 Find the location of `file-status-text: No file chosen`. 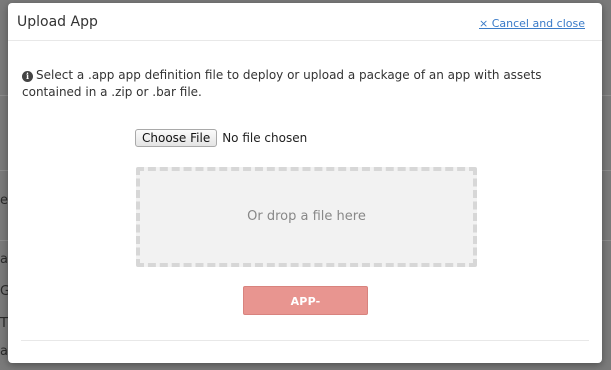

file-status-text: No file chosen is located at coordinates (265, 138).